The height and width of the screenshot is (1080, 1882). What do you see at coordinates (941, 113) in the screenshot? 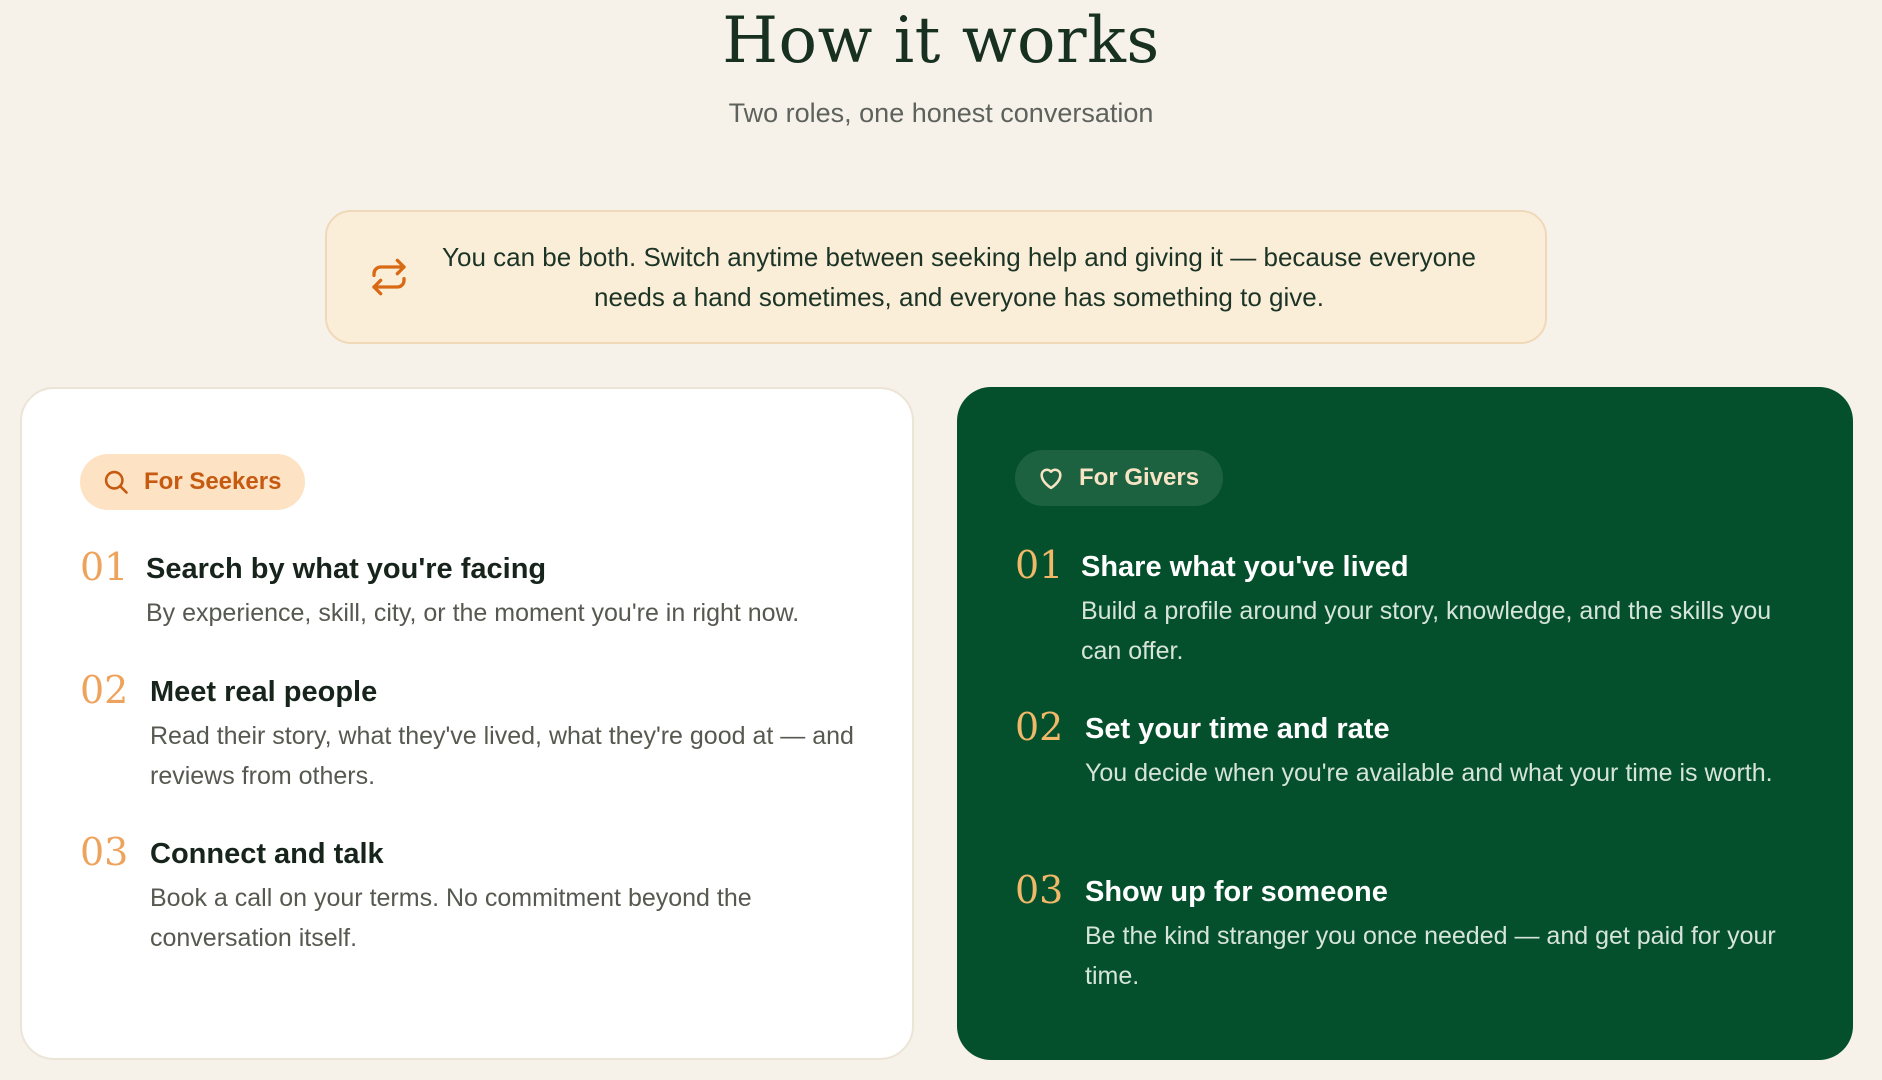
I see `section-subtitle: Two roles, one honest conversation` at bounding box center [941, 113].